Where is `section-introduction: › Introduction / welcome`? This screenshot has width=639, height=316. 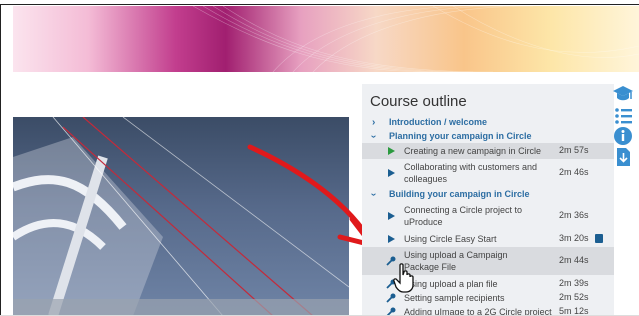
section-introduction: › Introduction / welcome is located at coordinates (488, 123).